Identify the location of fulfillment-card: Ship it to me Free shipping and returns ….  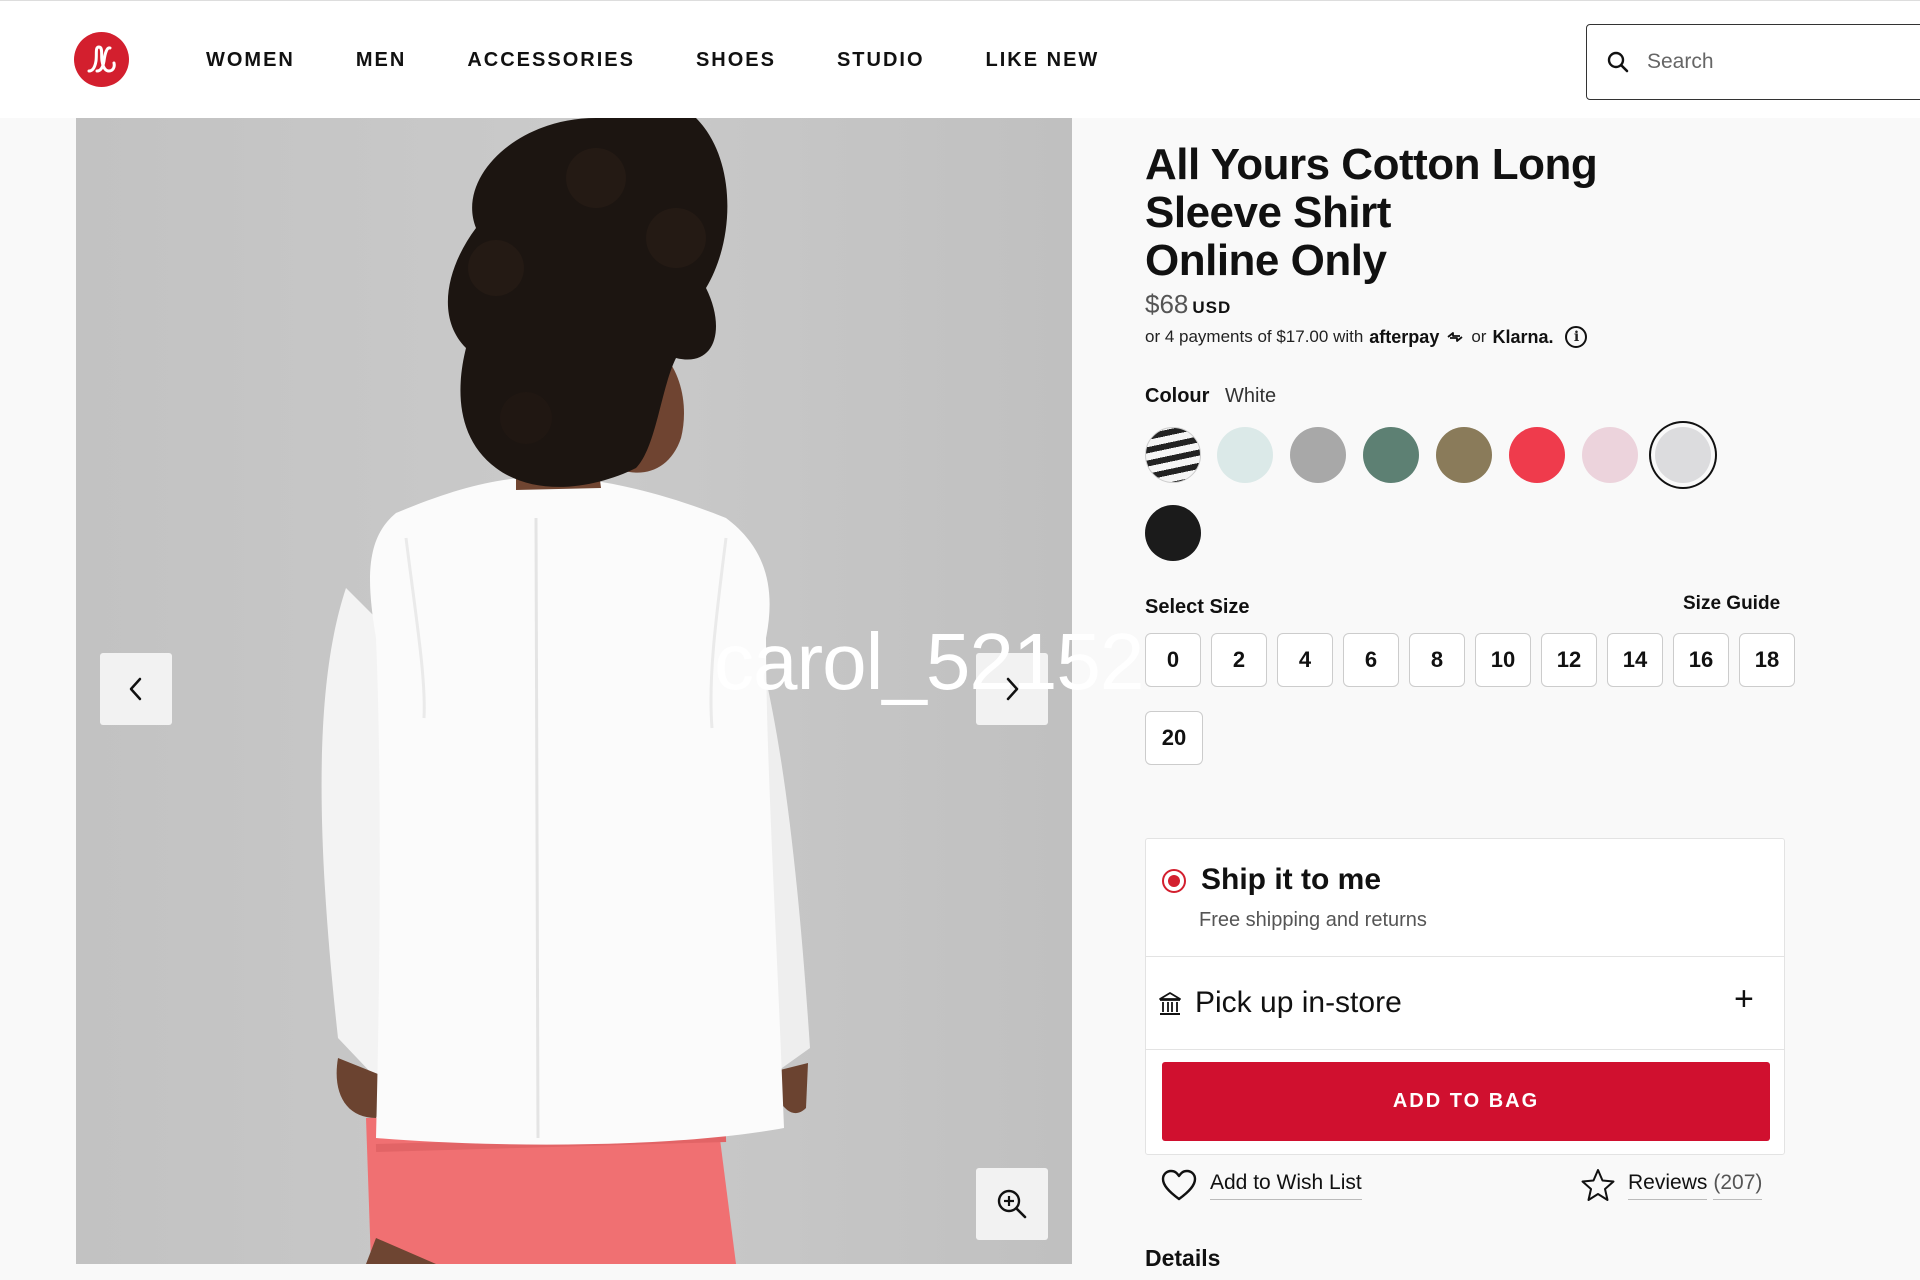
(1465, 996).